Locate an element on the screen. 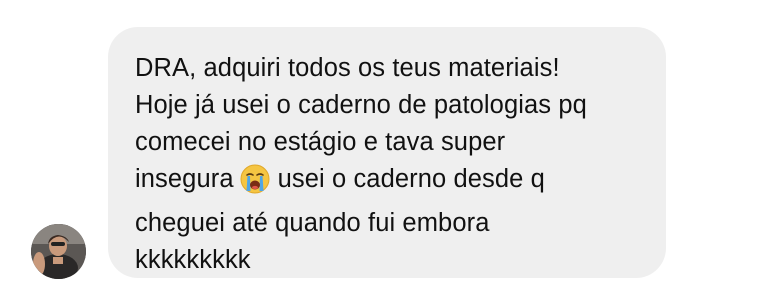 The image size is (768, 292). message-line-part: insegura is located at coordinates (184, 179).